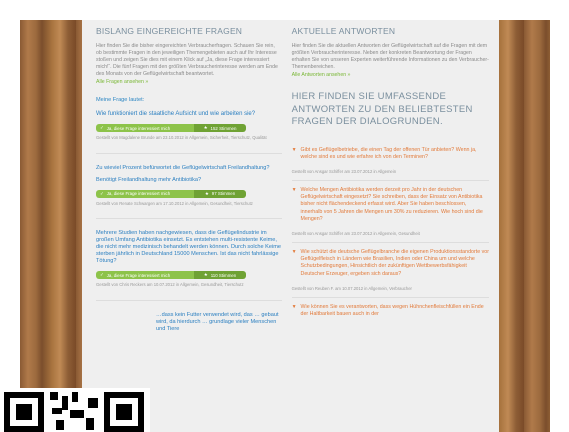 Image resolution: width=569 pixels, height=432 pixels. I want to click on vote-count: ★ 97 Stimmen, so click(220, 193).